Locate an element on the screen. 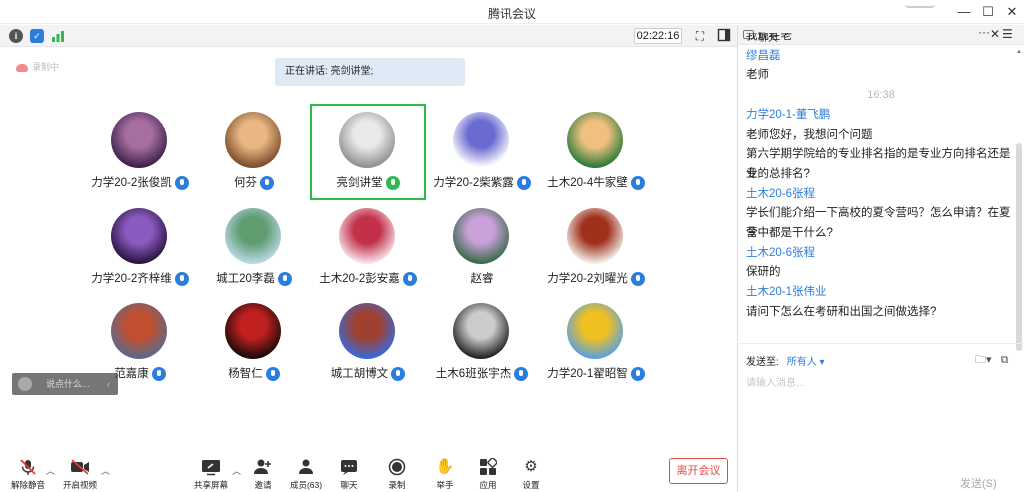 Image resolution: width=1024 pixels, height=492 pixels. message-text: 营中都是干什么? is located at coordinates (789, 233).